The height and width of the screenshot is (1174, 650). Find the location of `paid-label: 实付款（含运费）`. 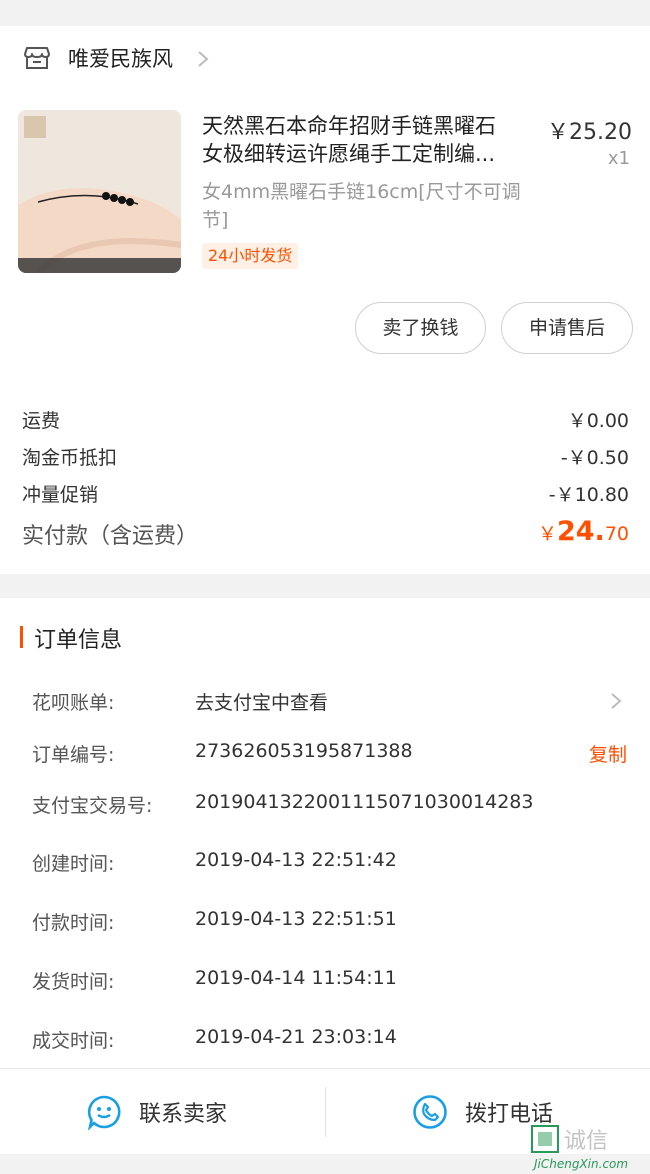

paid-label: 实付款（含运费） is located at coordinates (110, 536).